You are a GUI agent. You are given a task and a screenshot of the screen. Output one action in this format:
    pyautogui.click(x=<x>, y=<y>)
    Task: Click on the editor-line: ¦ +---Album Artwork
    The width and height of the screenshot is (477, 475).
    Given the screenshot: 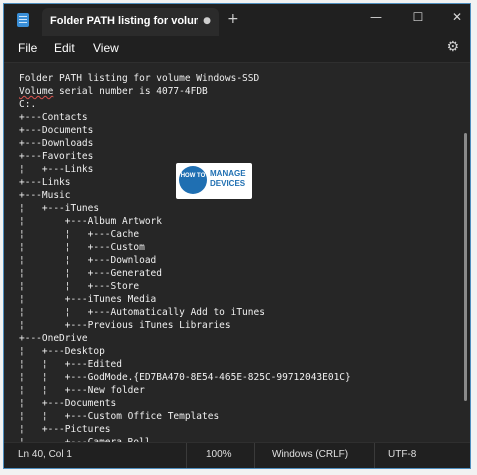 What is the action you would take?
    pyautogui.click(x=90, y=221)
    